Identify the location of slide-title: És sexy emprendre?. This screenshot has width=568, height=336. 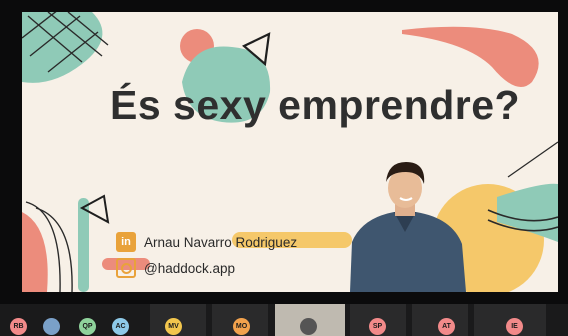
(315, 105).